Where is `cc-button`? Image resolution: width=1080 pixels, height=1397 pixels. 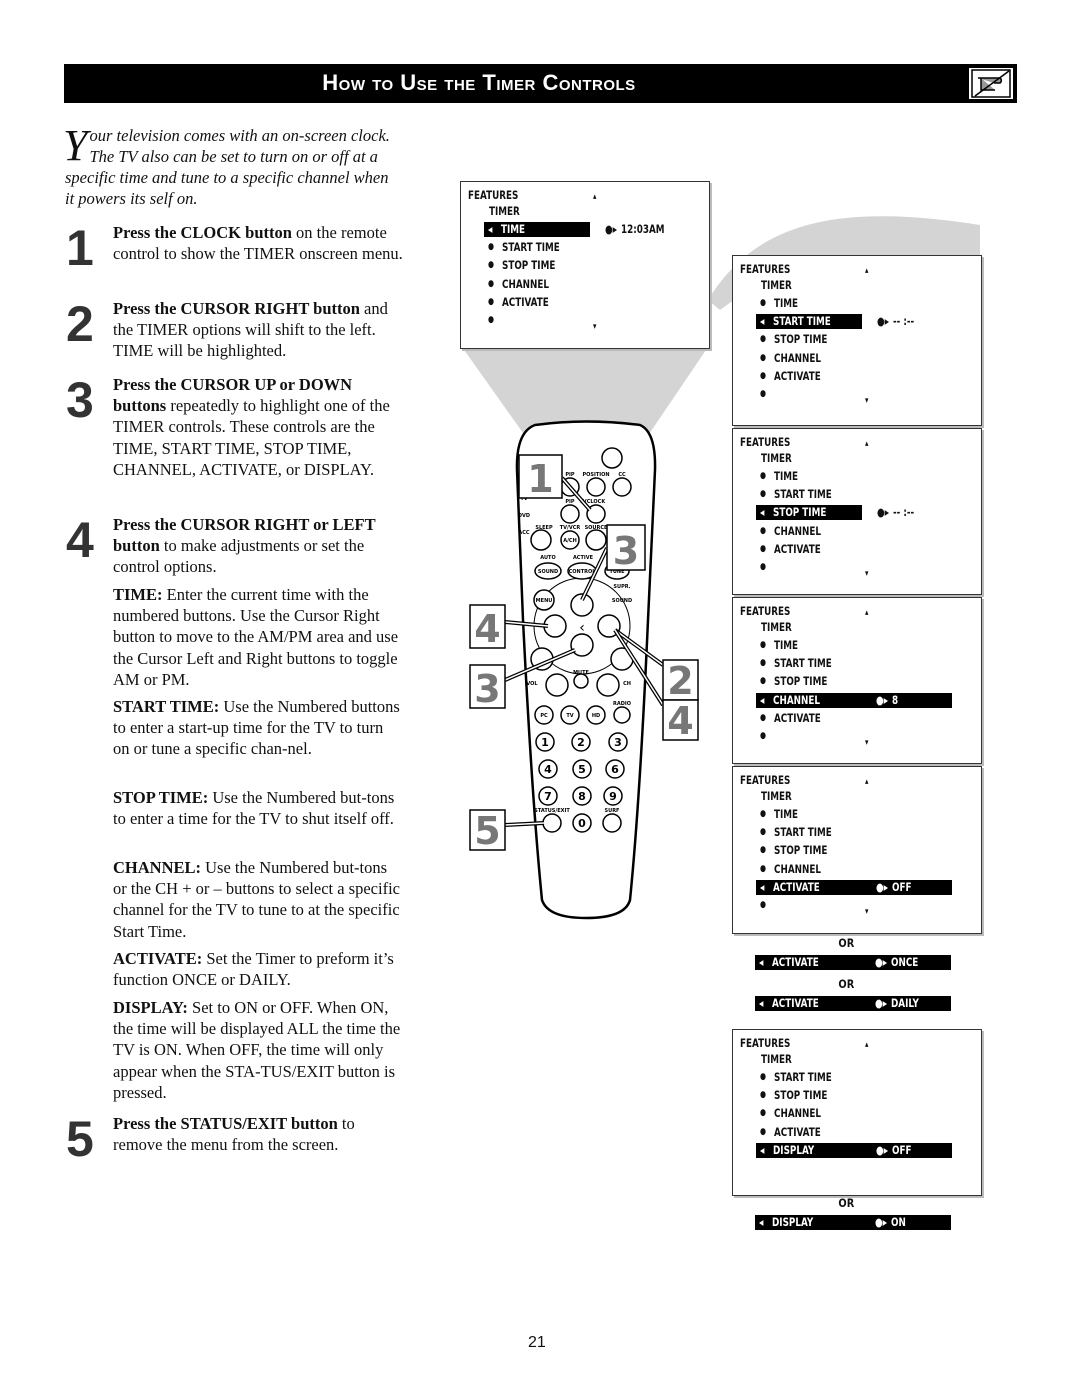 cc-button is located at coordinates (622, 487).